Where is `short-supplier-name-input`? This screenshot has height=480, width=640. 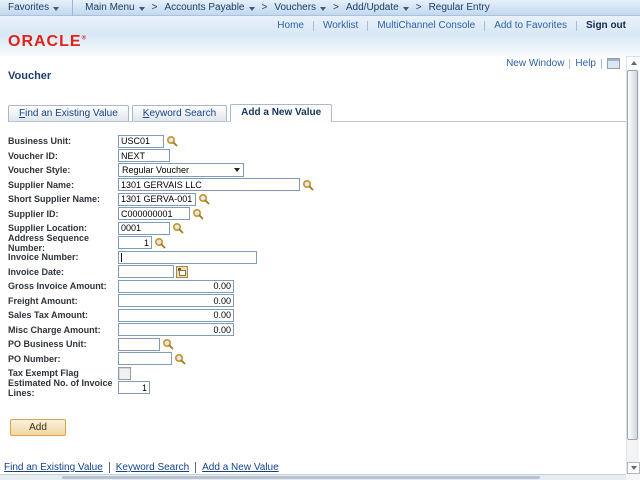
short-supplier-name-input is located at coordinates (157, 199).